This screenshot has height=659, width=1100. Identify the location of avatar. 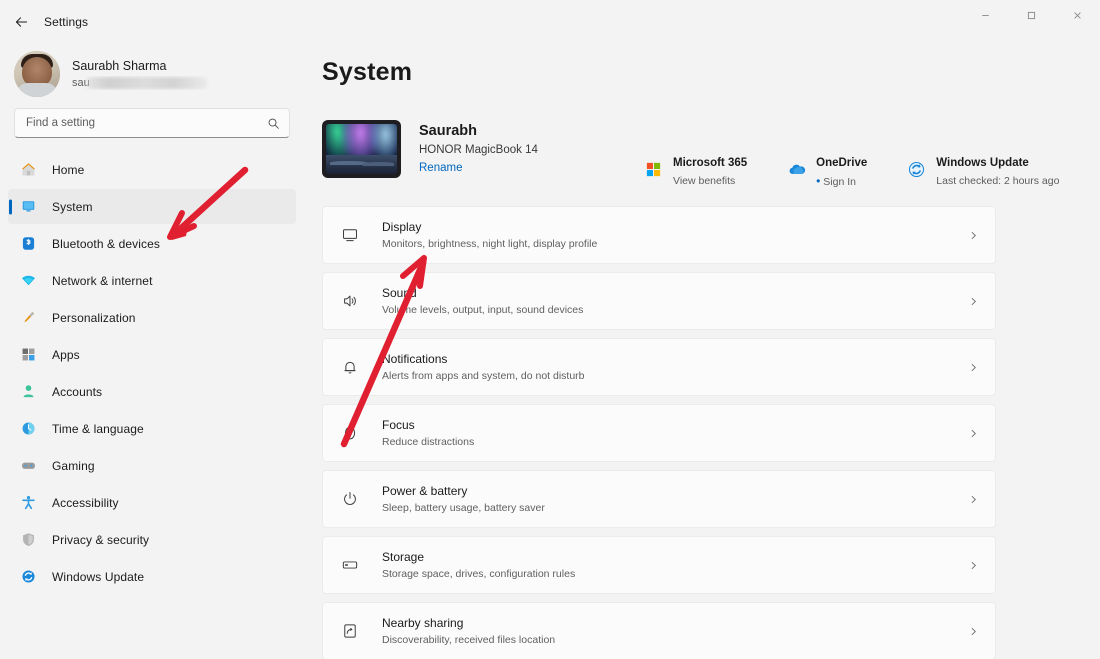
(37, 74).